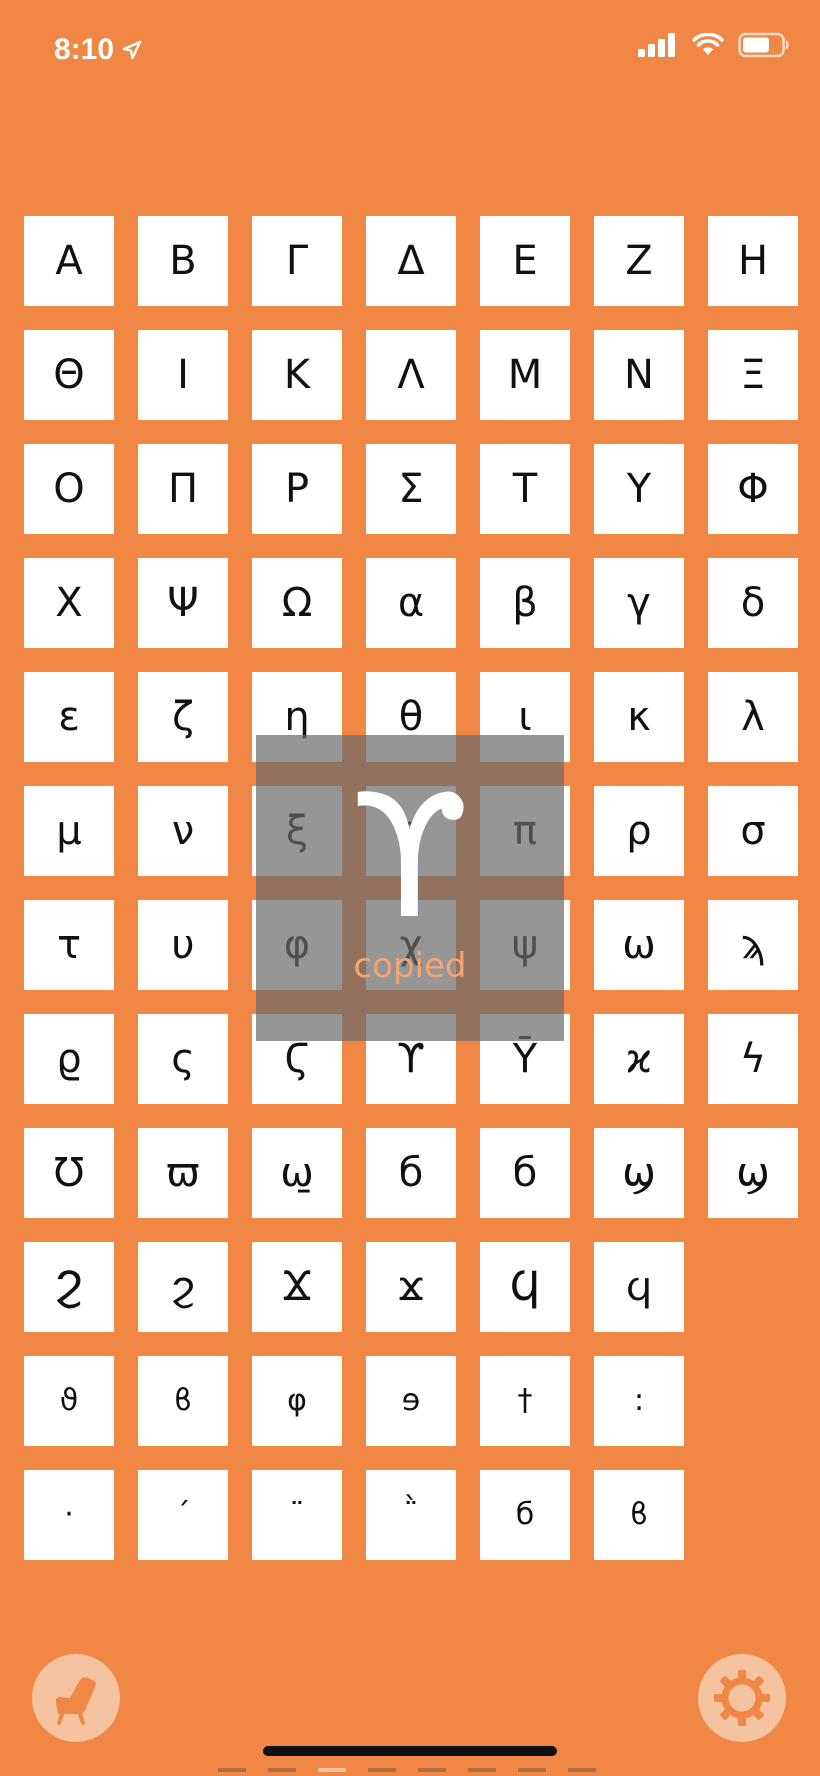  What do you see at coordinates (639, 261) in the screenshot?
I see `glyph-tile: Ζ` at bounding box center [639, 261].